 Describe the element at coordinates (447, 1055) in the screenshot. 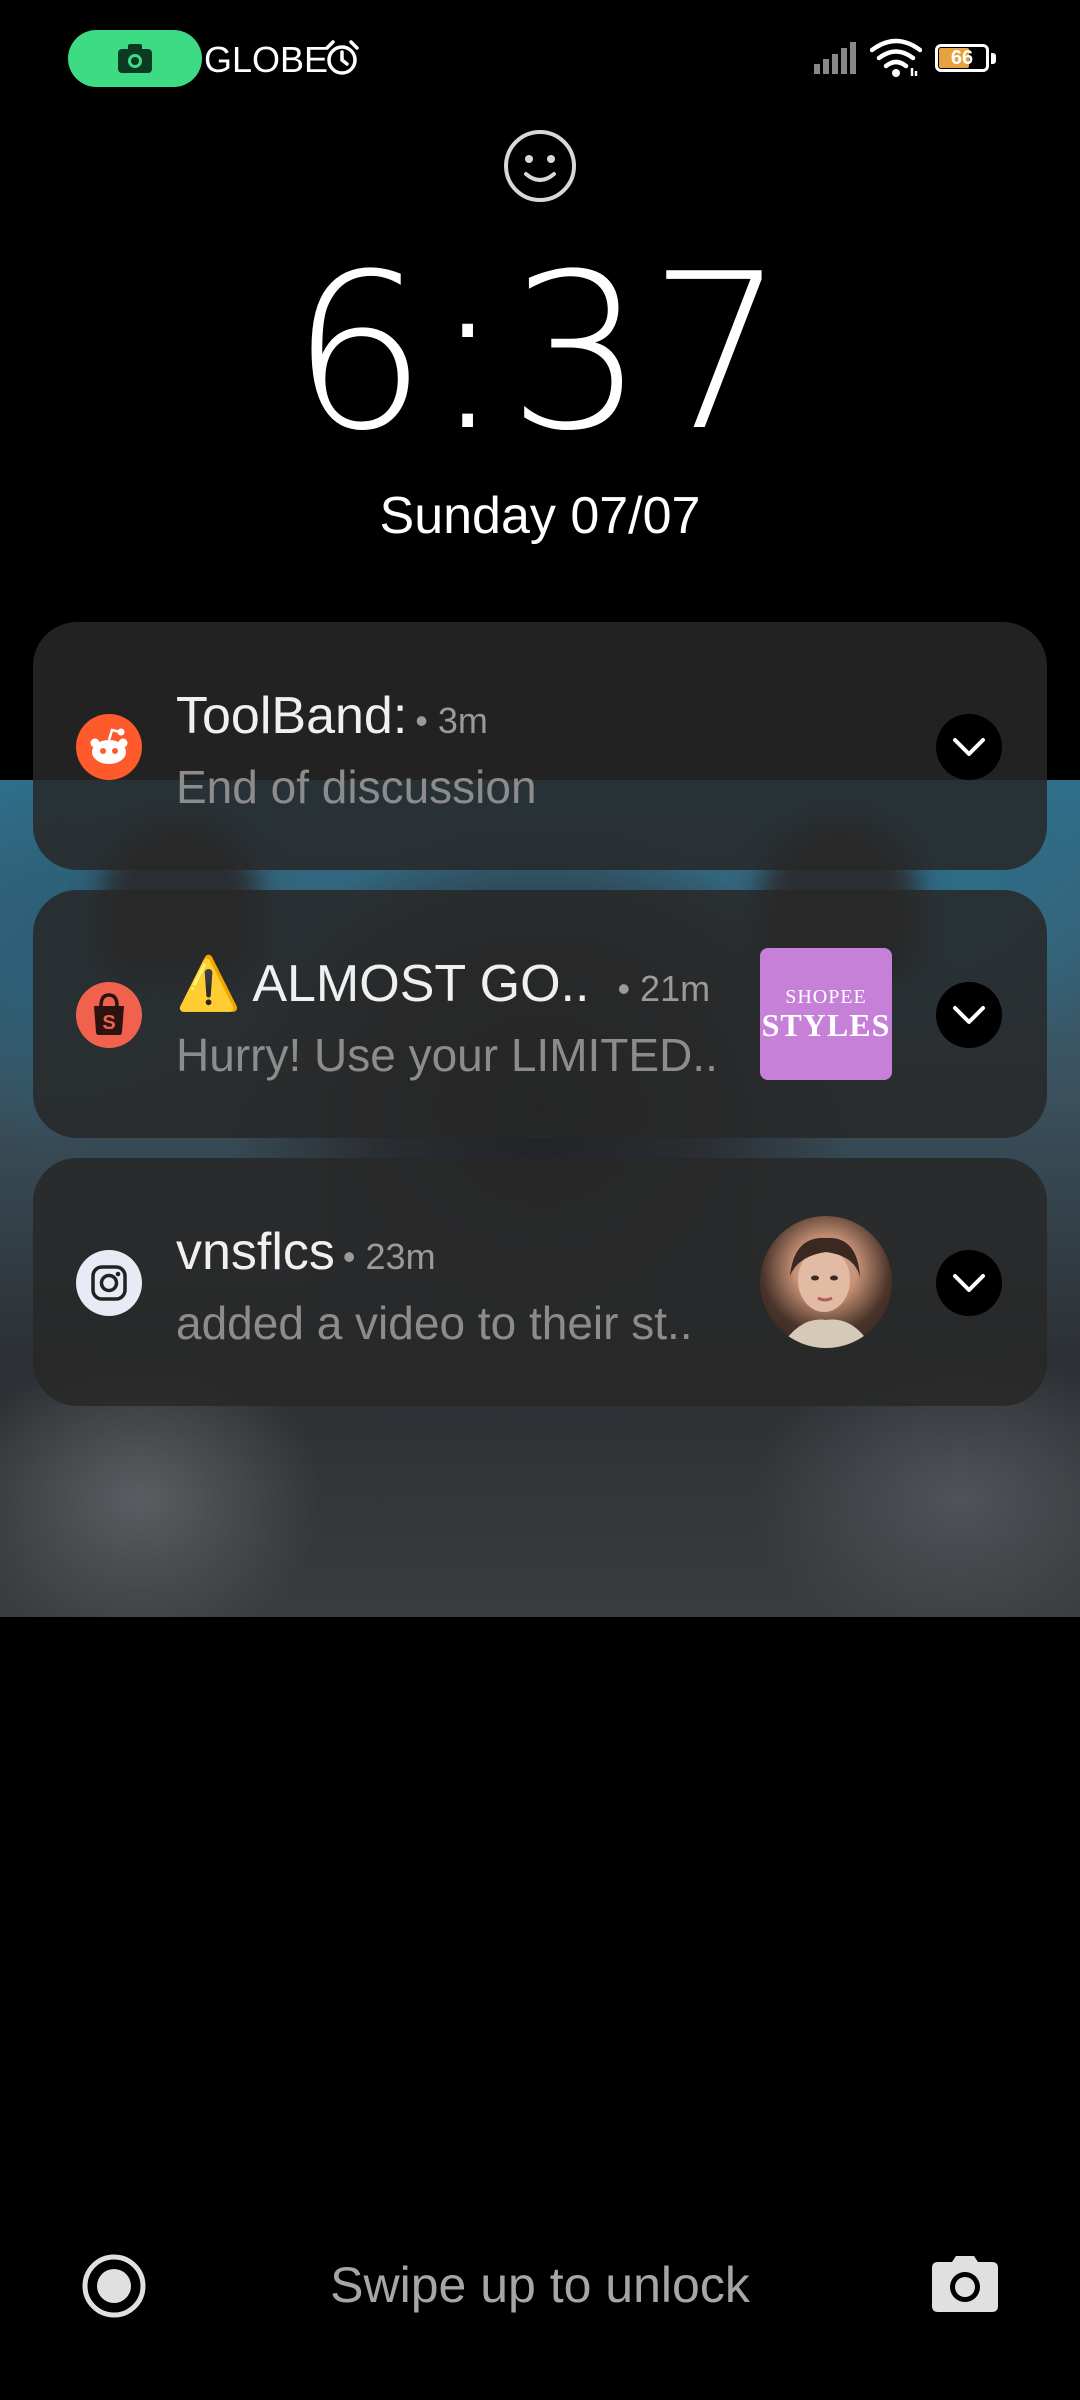

I see `notification-body: Hurry! Use your LIMITED..` at that location.